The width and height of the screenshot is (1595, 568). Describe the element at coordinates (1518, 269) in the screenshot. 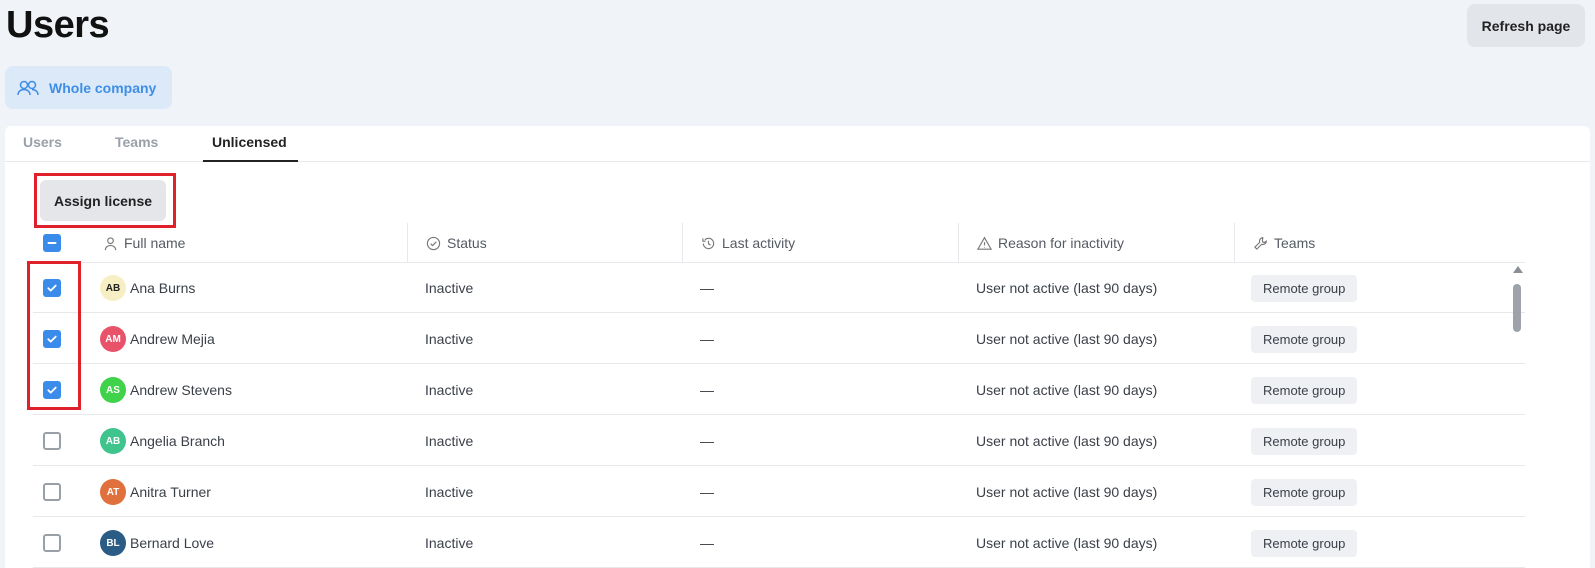

I see `scroll-up-arrow-icon` at that location.